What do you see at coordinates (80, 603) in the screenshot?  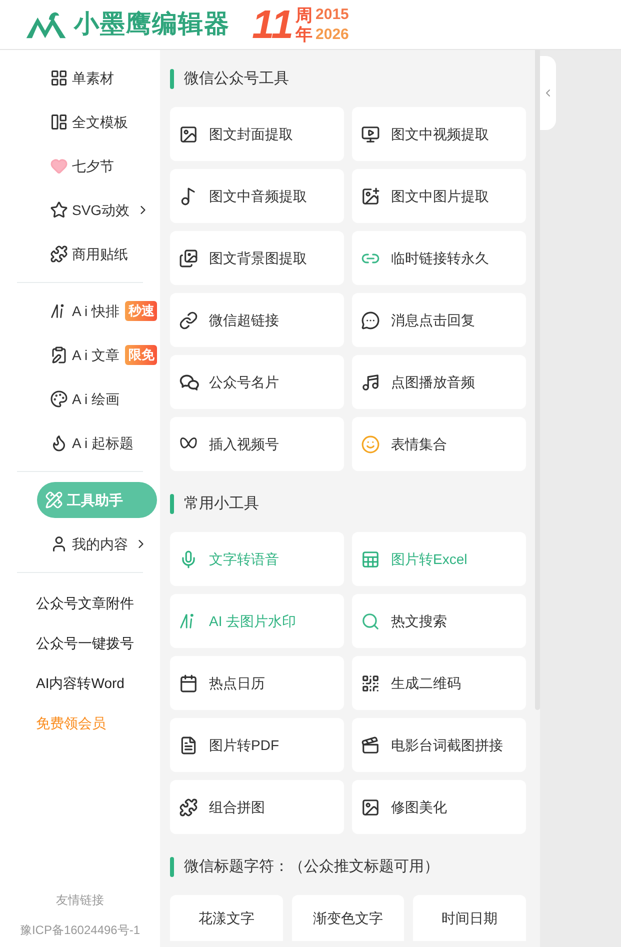 I see `sidebar-link: 公众号文章附件` at bounding box center [80, 603].